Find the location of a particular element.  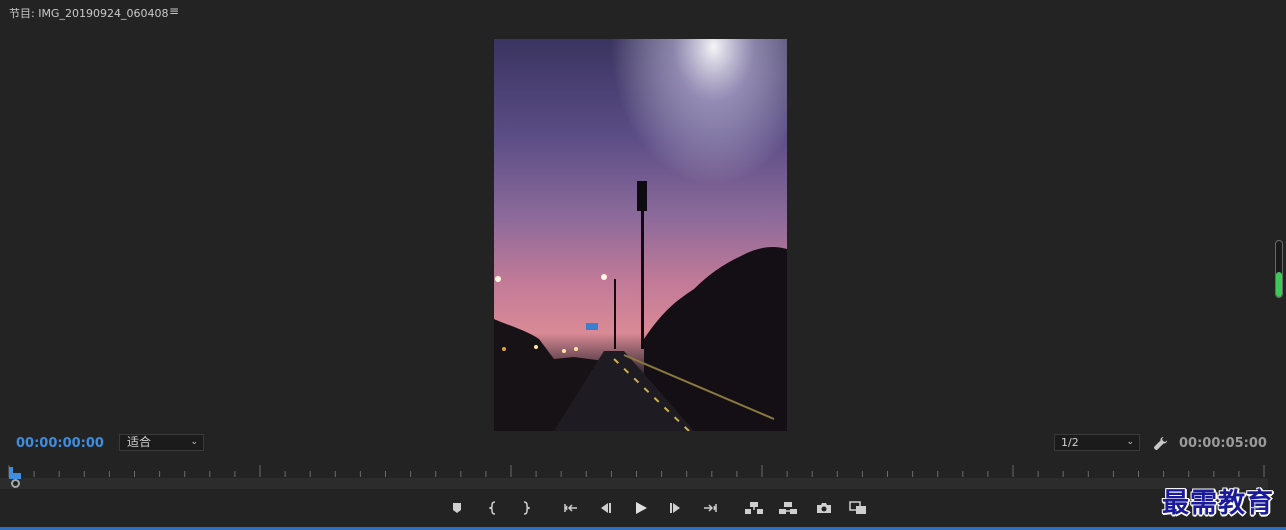

extract-button is located at coordinates (788, 508).